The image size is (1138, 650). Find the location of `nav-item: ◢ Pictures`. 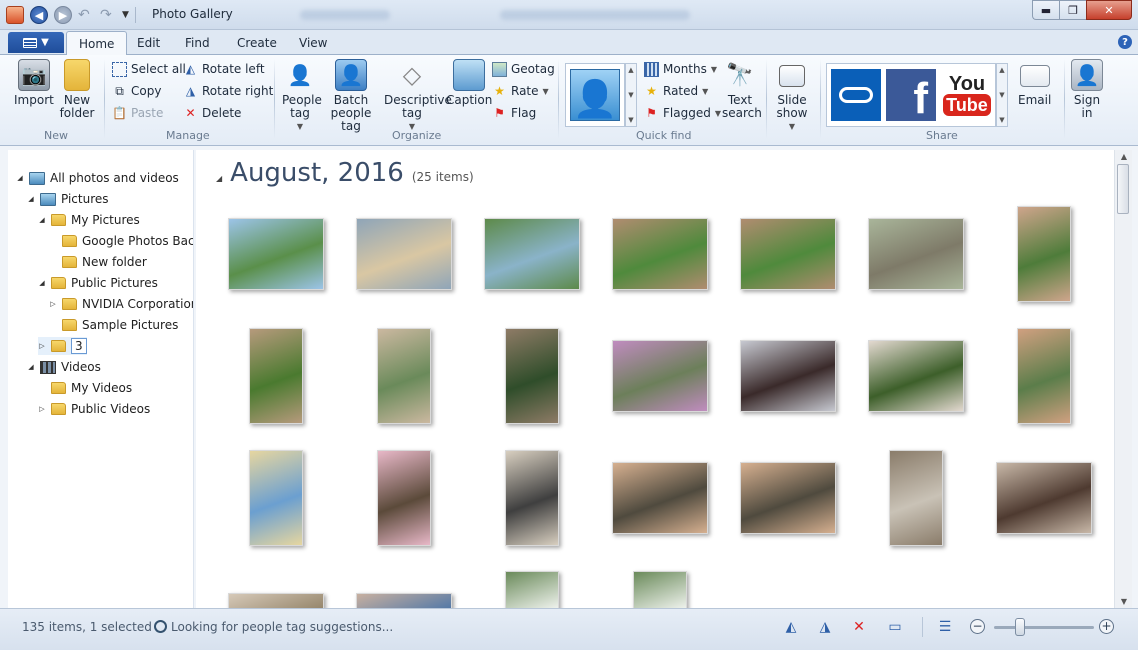

nav-item: ◢ Pictures is located at coordinates (67, 199).